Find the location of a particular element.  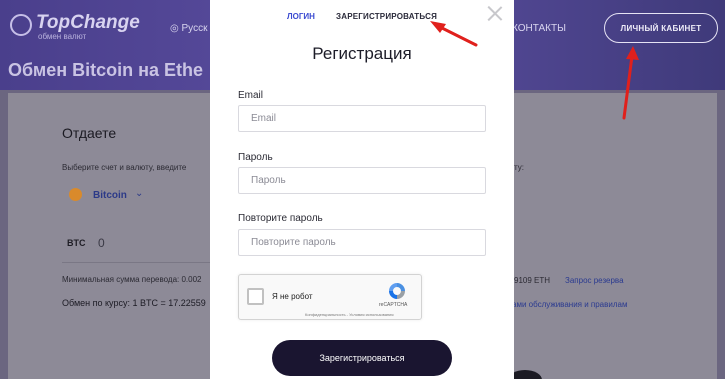

password-field is located at coordinates (362, 180).